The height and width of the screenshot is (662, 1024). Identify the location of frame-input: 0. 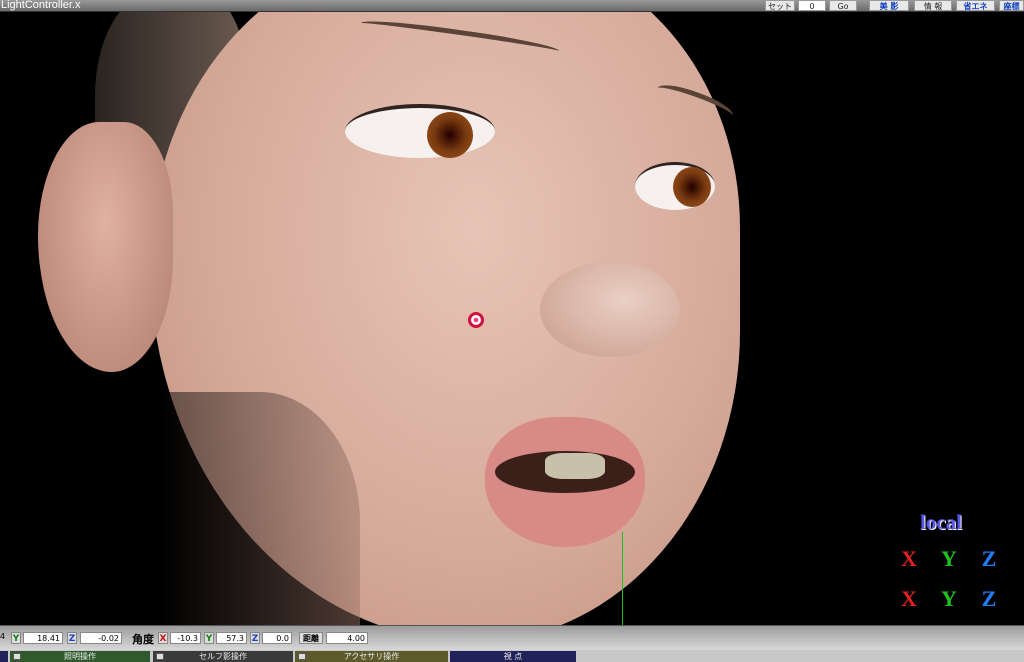
(812, 5).